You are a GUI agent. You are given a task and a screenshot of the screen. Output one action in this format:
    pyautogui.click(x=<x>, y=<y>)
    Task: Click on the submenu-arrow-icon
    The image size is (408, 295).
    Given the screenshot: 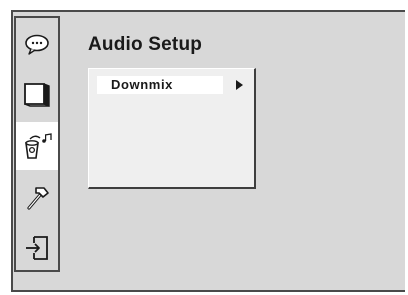 What is the action you would take?
    pyautogui.click(x=239, y=85)
    